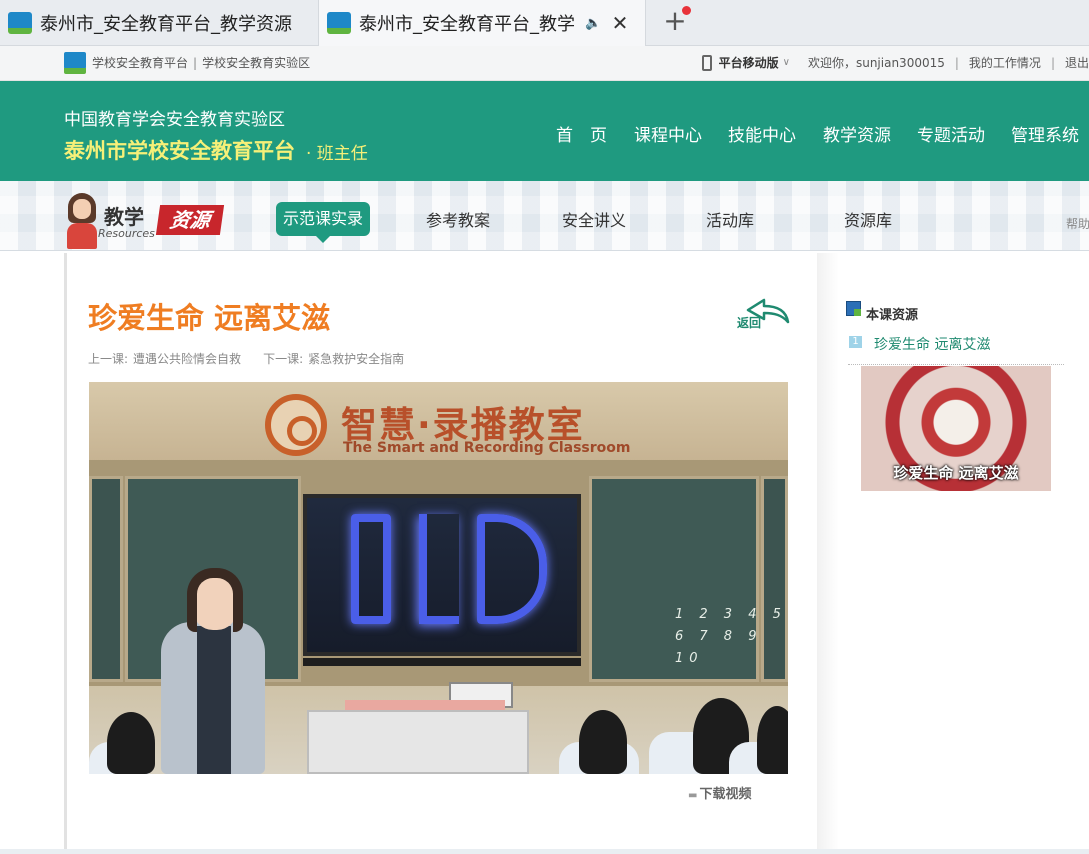 This screenshot has width=1089, height=854. I want to click on nav-home: 首 页, so click(581, 133).